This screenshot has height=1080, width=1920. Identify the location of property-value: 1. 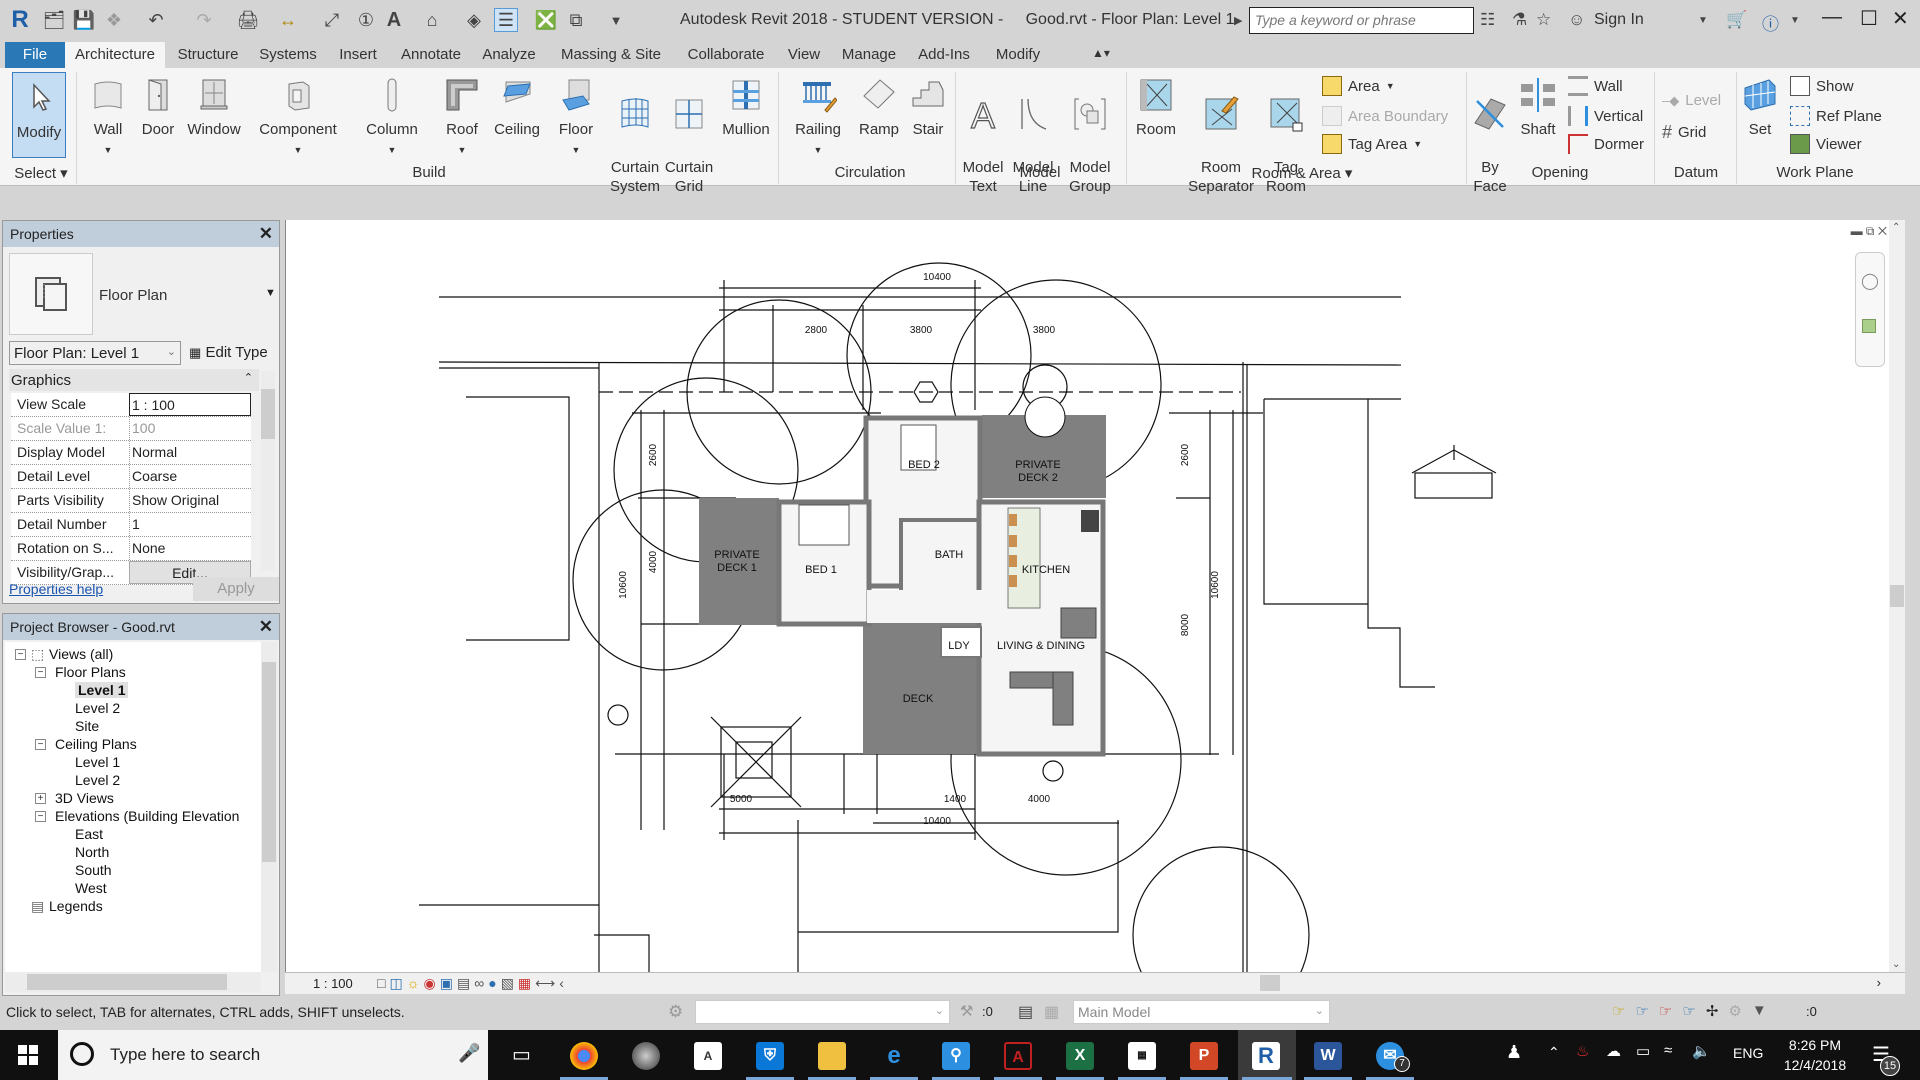
(190, 524).